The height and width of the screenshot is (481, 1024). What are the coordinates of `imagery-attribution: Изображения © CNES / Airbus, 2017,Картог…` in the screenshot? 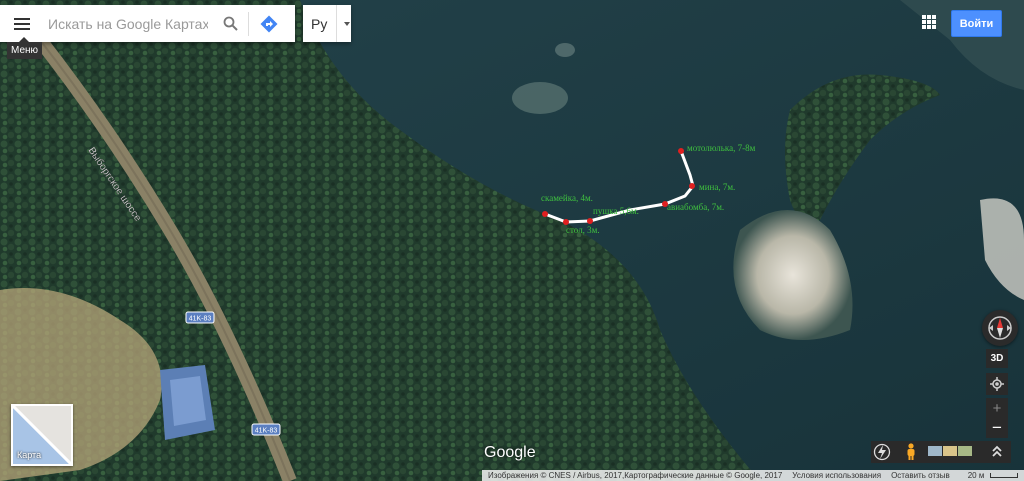 It's located at (635, 475).